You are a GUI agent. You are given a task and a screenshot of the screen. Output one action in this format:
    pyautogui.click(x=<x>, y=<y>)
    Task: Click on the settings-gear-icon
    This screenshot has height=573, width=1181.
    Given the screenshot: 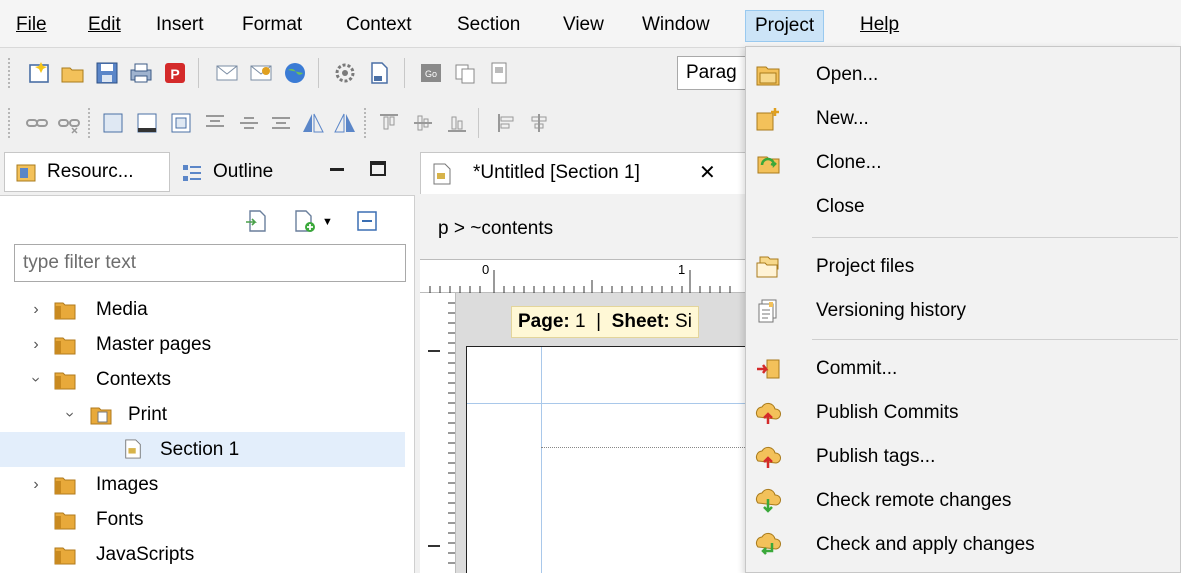 What is the action you would take?
    pyautogui.click(x=345, y=73)
    